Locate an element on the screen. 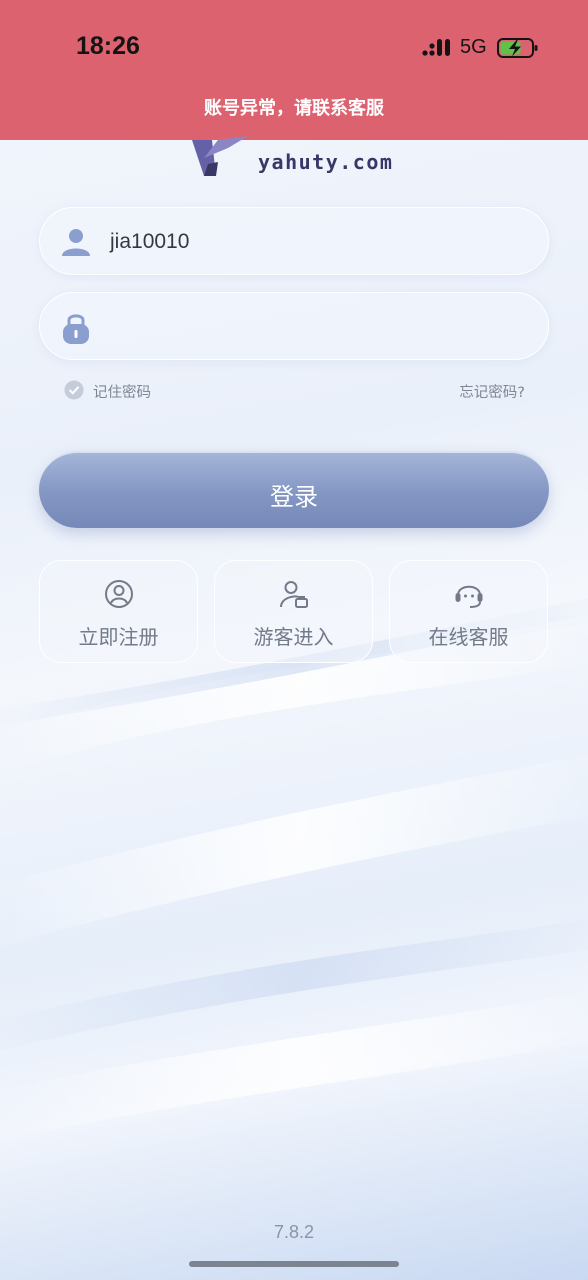 The image size is (588, 1280). login-button: 登录 is located at coordinates (294, 489).